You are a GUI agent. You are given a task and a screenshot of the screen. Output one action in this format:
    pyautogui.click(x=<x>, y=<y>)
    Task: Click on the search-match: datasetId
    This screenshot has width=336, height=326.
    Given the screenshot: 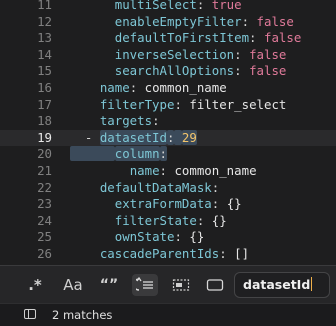 What is the action you would take?
    pyautogui.click(x=133, y=137)
    